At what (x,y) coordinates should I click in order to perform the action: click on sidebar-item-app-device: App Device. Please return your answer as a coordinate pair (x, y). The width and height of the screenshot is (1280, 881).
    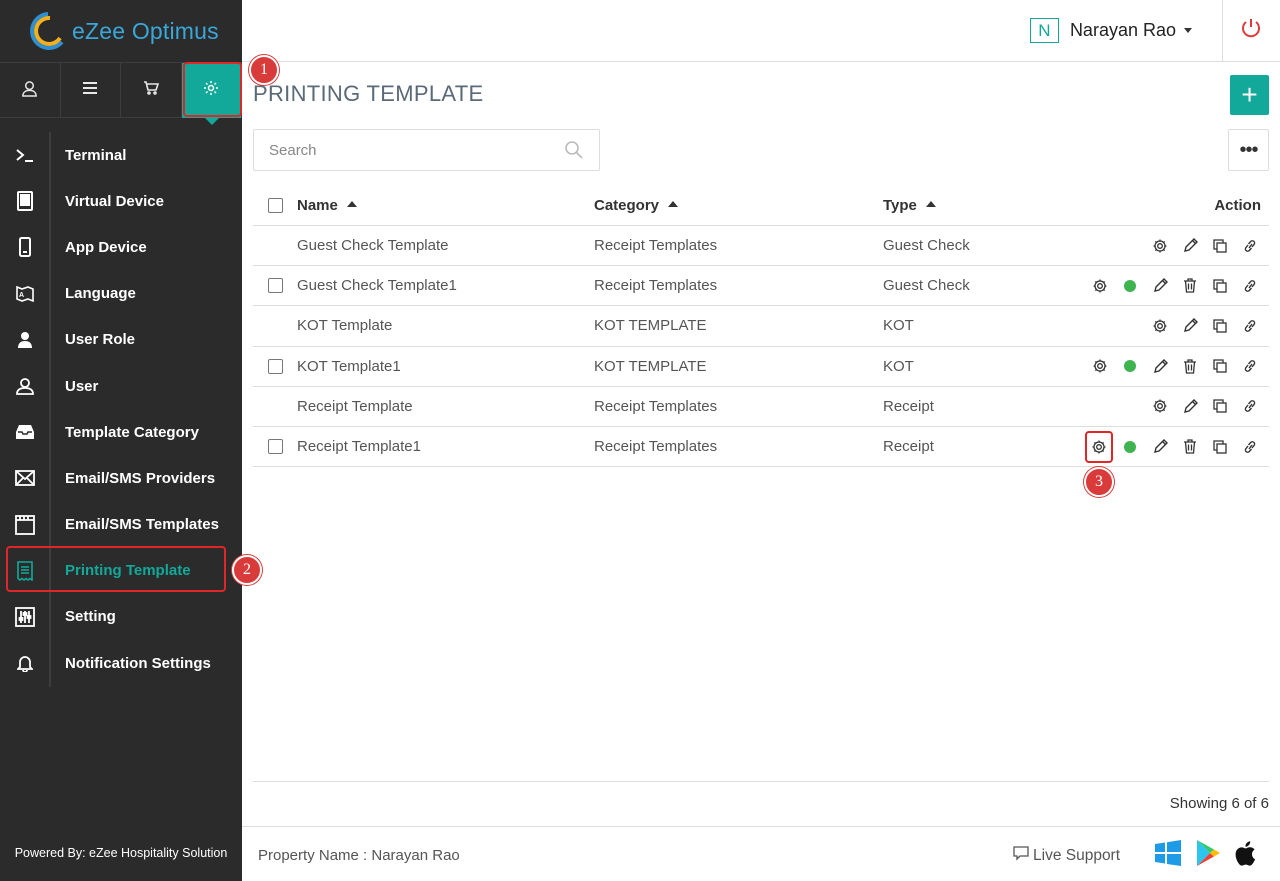
    Looking at the image, I should click on (121, 247).